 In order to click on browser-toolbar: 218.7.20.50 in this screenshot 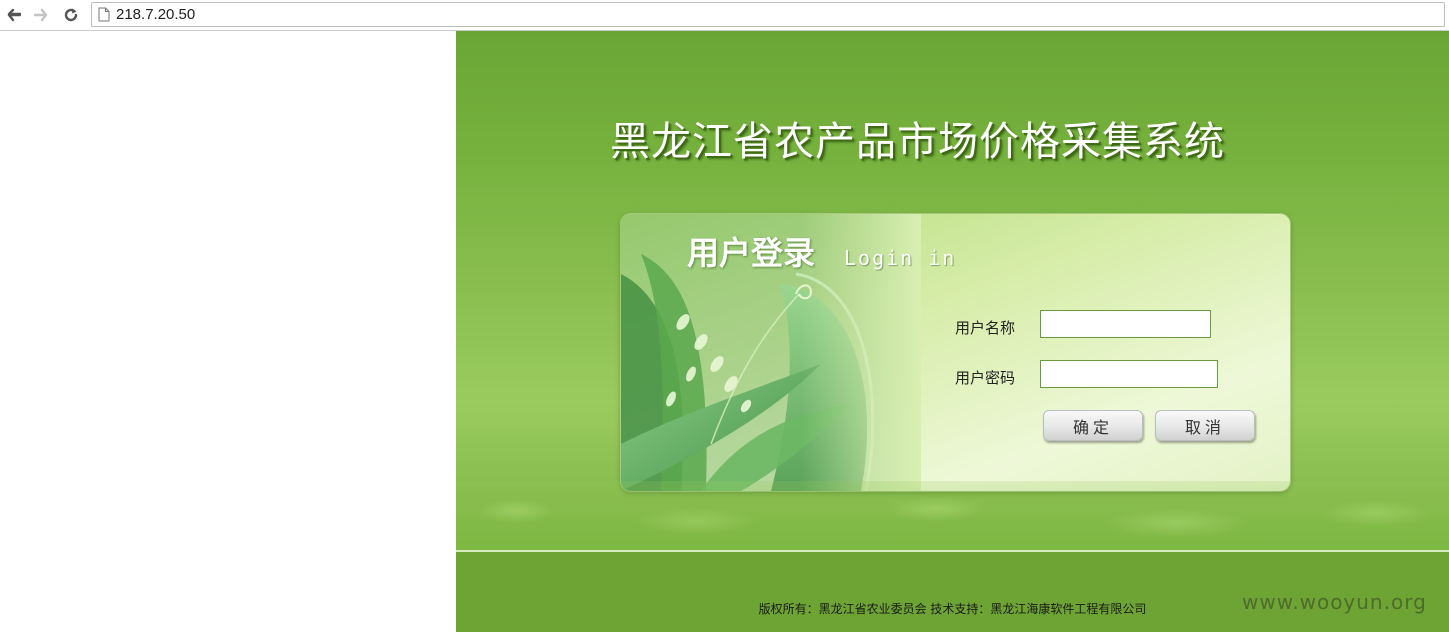, I will do `click(724, 15)`.